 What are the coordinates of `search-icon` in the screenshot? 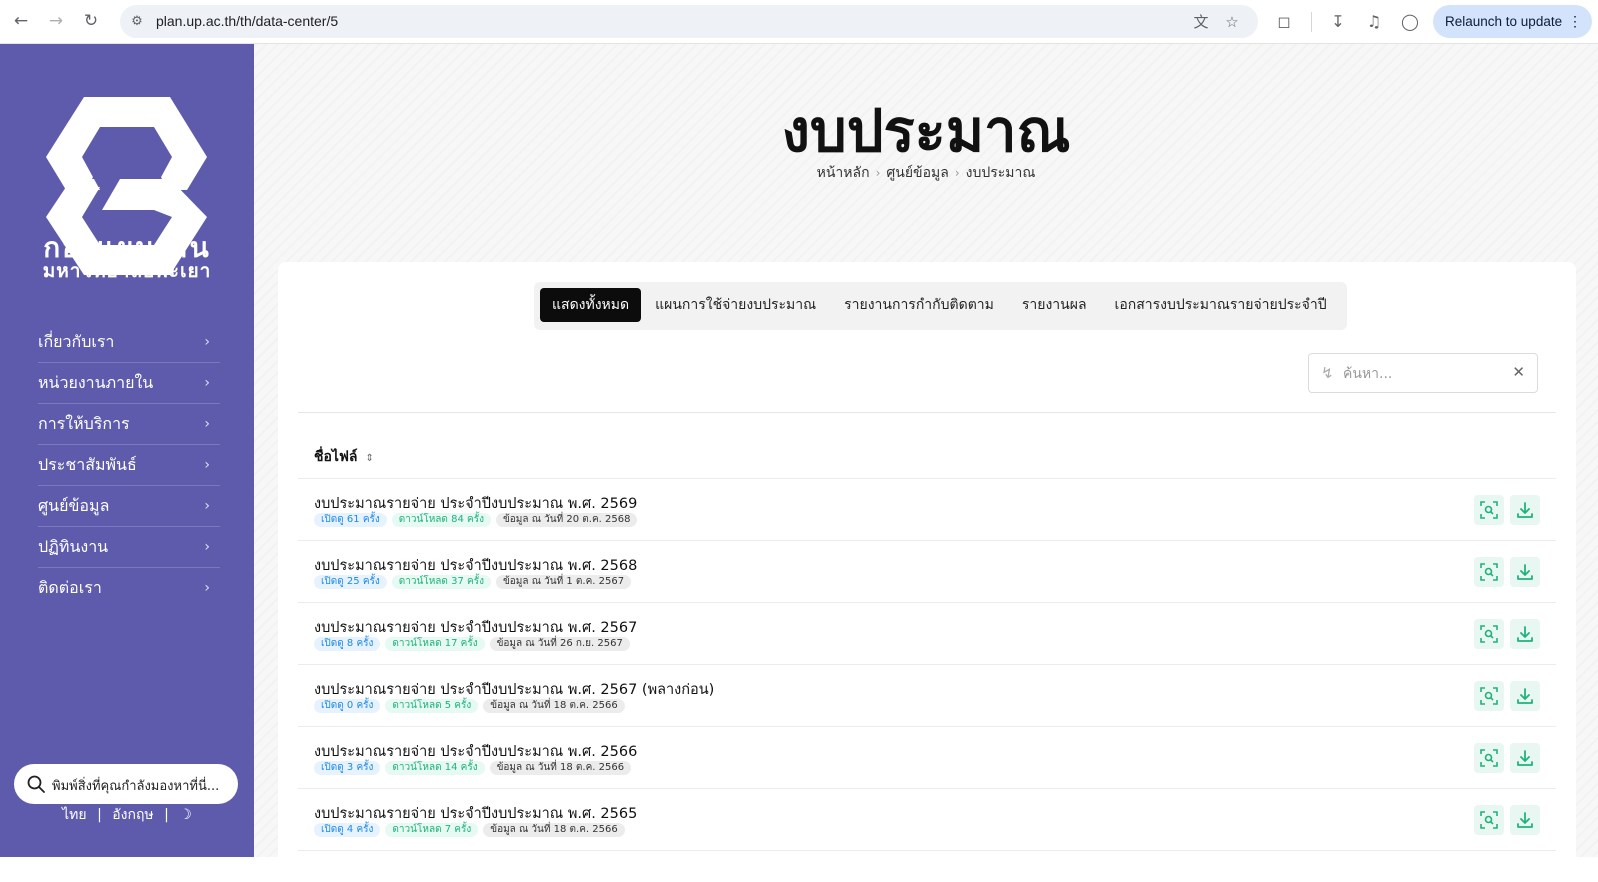 It's located at (36, 784).